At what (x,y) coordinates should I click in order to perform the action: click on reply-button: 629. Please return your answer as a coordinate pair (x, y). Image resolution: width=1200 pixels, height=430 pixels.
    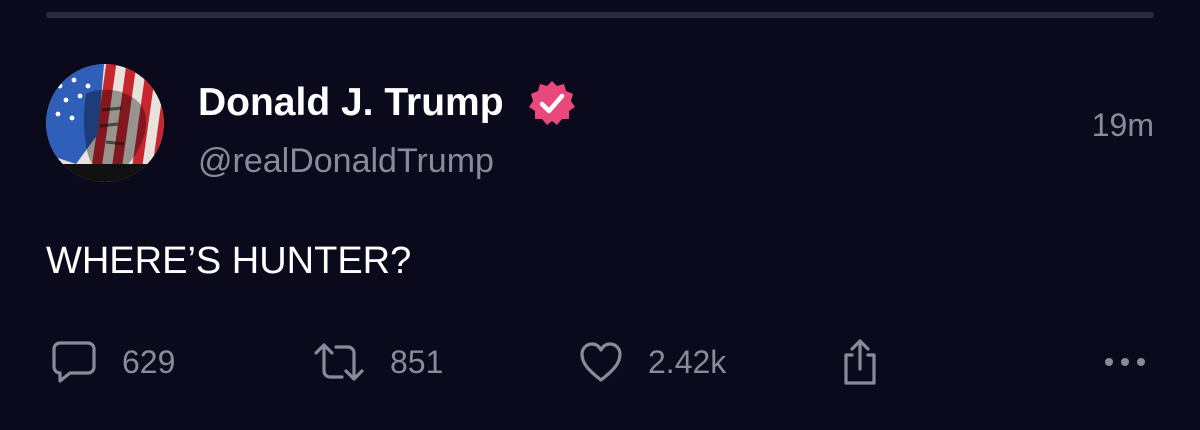
    Looking at the image, I should click on (112, 362).